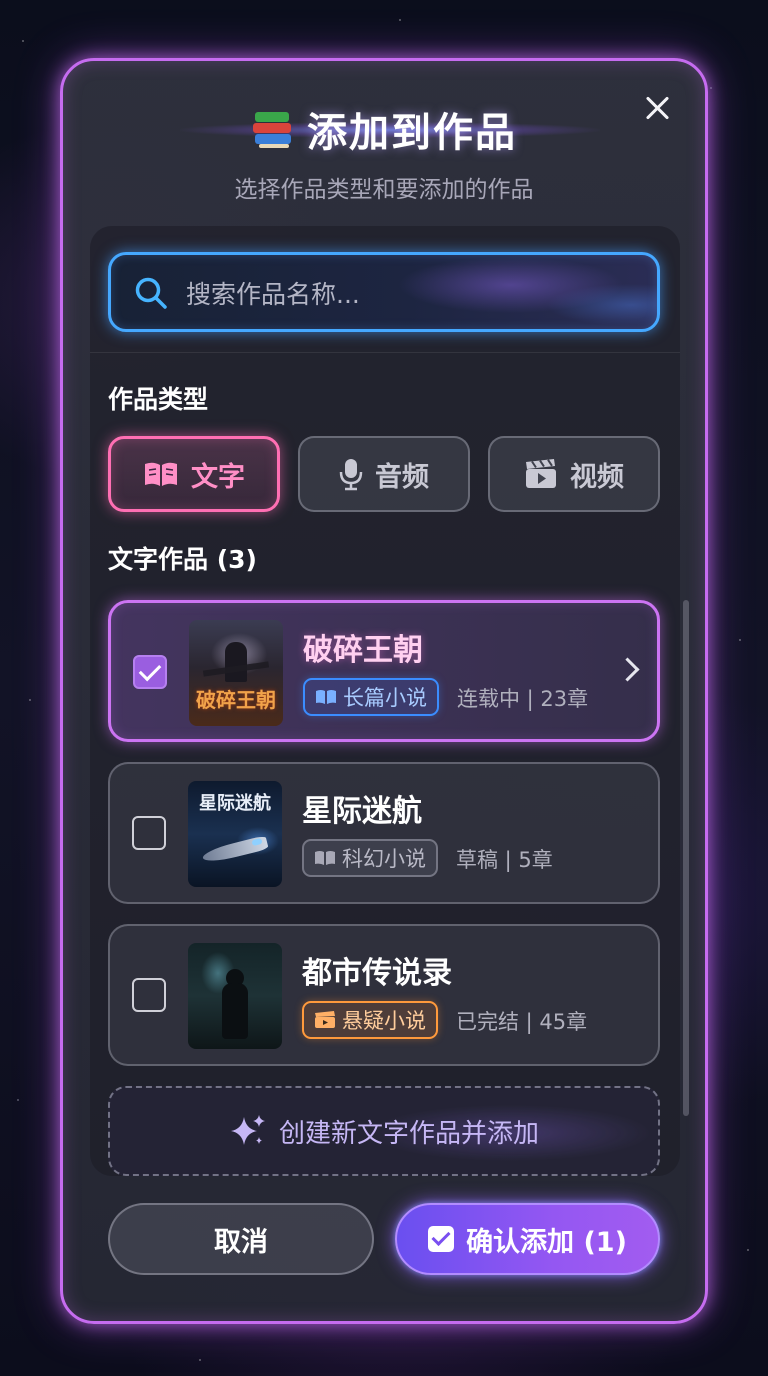 The image size is (768, 1376). I want to click on cover-image: 破碎王朝, so click(236, 673).